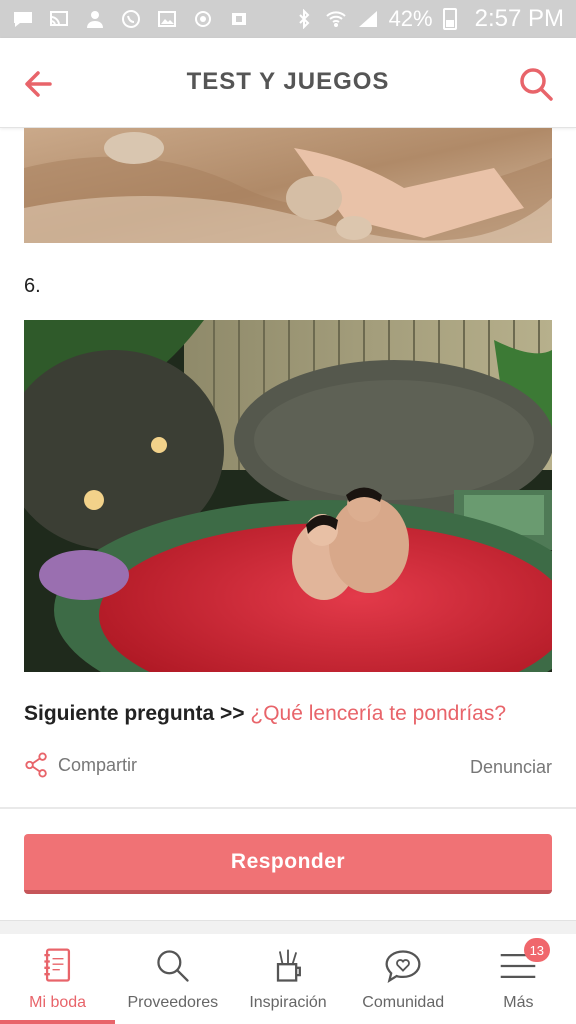 The height and width of the screenshot is (1024, 576). What do you see at coordinates (134, 713) in the screenshot?
I see `next-question-prefix: Siguiente pregunta >>` at bounding box center [134, 713].